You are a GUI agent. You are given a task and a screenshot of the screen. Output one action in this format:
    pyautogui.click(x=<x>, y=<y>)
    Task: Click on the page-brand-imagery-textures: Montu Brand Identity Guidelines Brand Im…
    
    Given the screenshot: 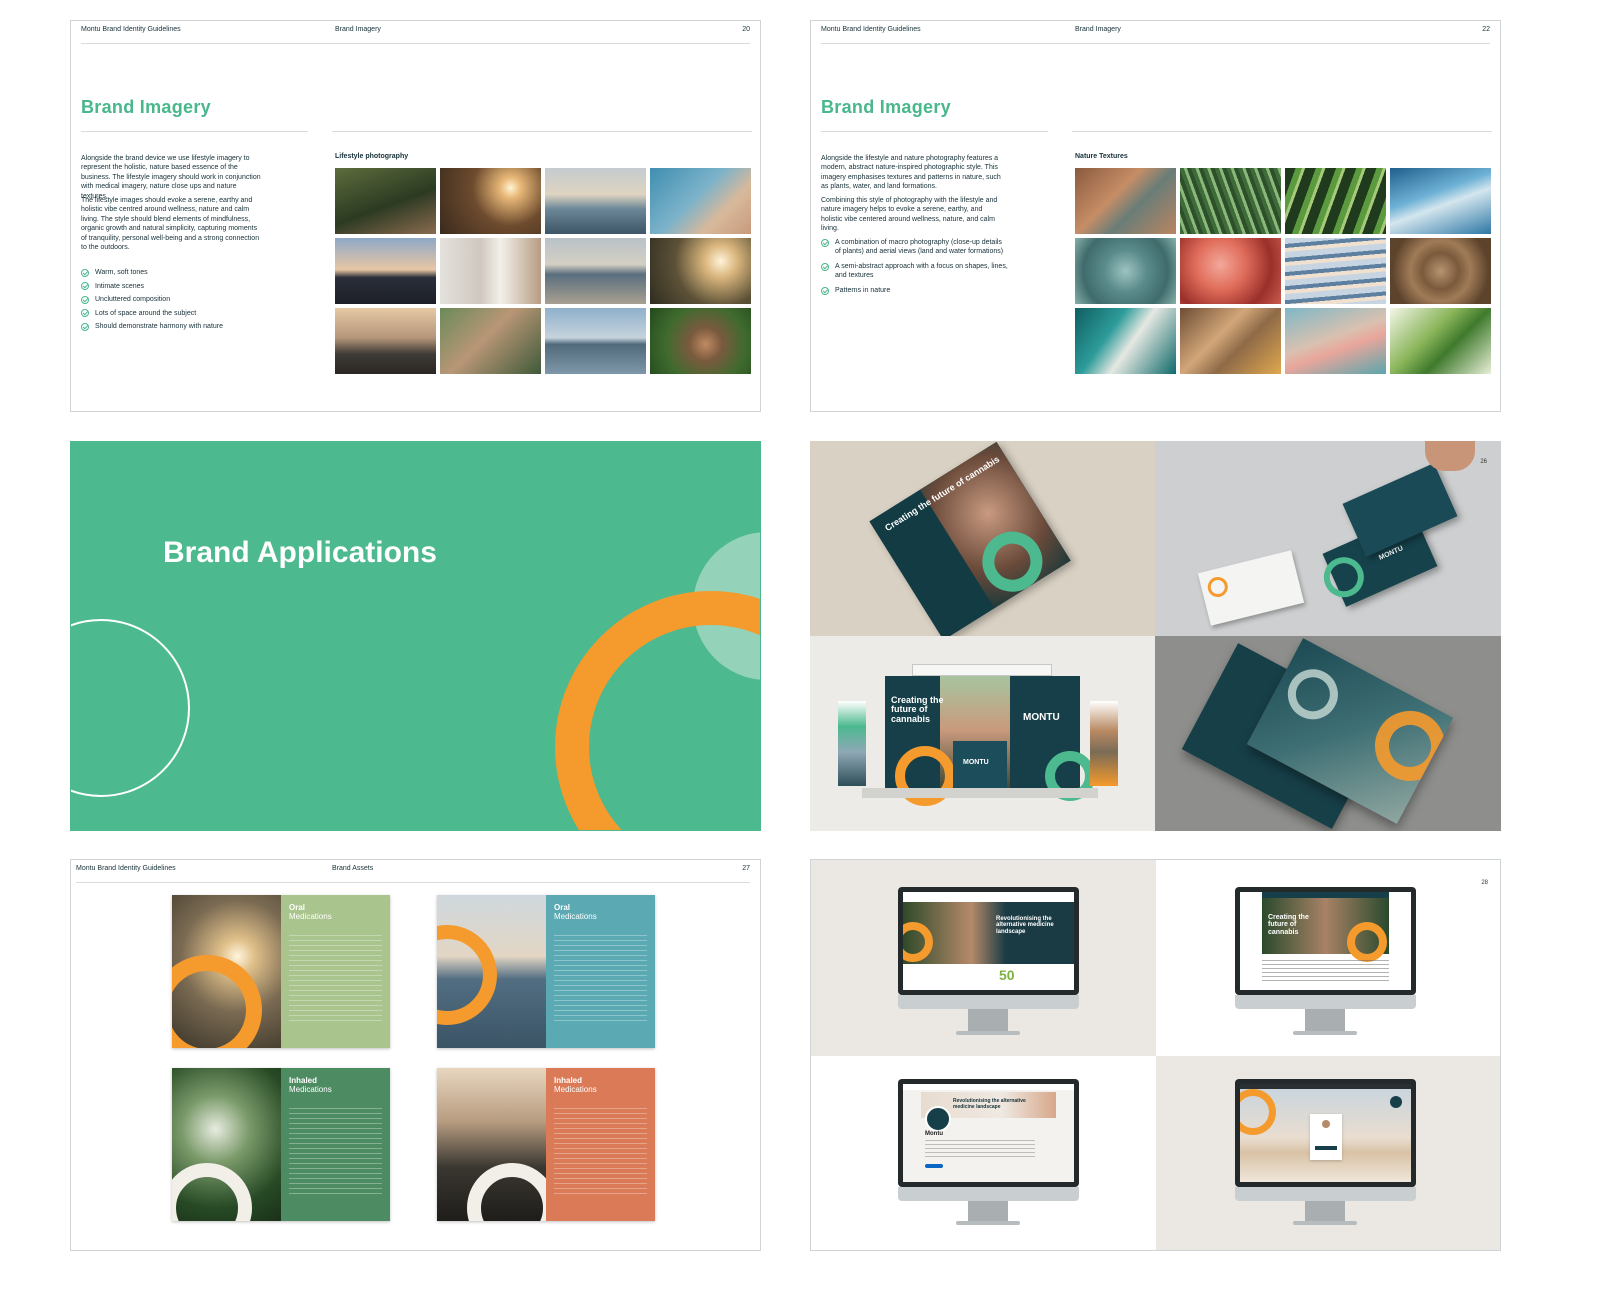 What is the action you would take?
    pyautogui.click(x=1155, y=216)
    